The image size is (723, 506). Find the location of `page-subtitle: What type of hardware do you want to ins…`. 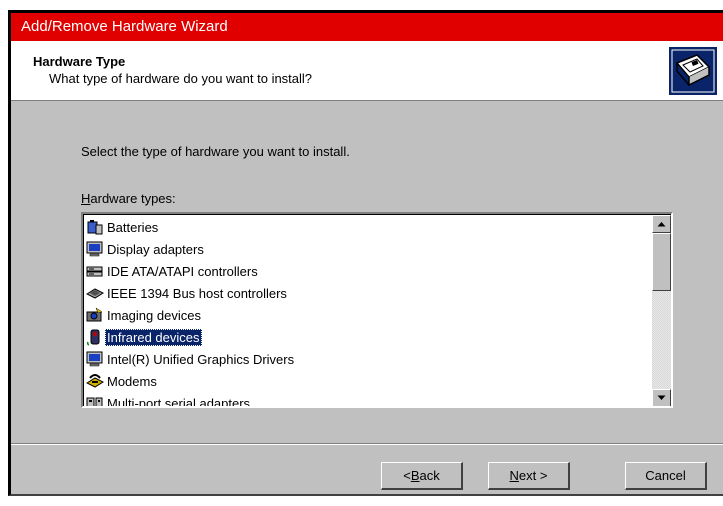

page-subtitle: What type of hardware do you want to ins… is located at coordinates (181, 78).